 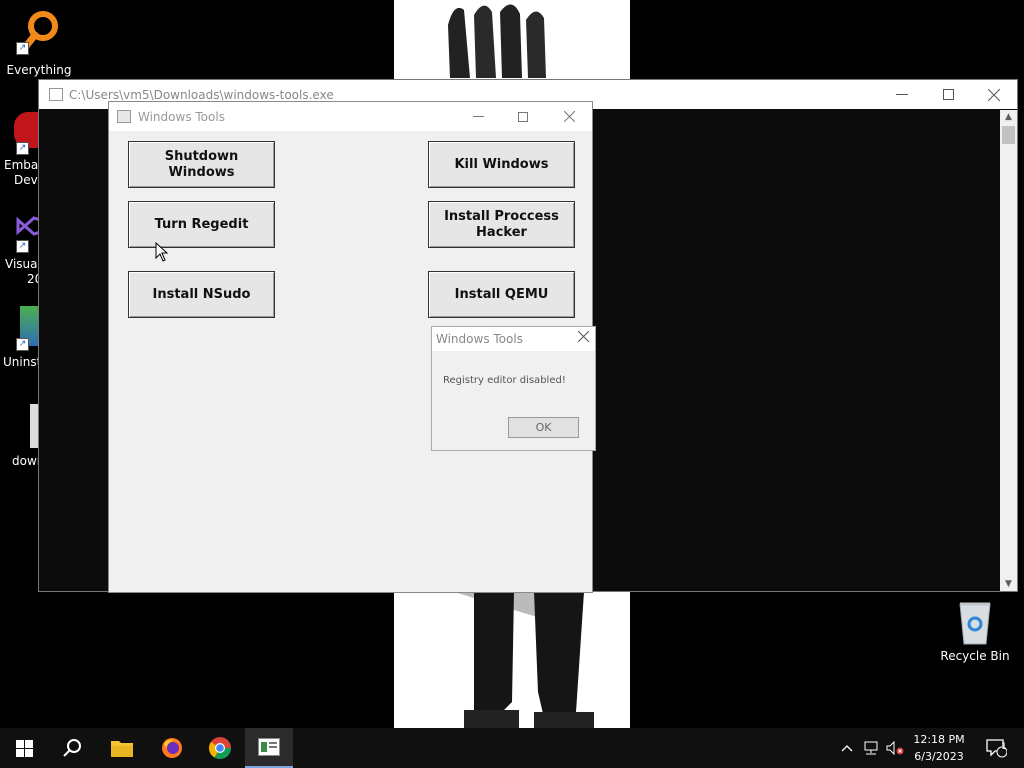 What do you see at coordinates (501, 294) in the screenshot?
I see `install-qemu-button: Install QEMU` at bounding box center [501, 294].